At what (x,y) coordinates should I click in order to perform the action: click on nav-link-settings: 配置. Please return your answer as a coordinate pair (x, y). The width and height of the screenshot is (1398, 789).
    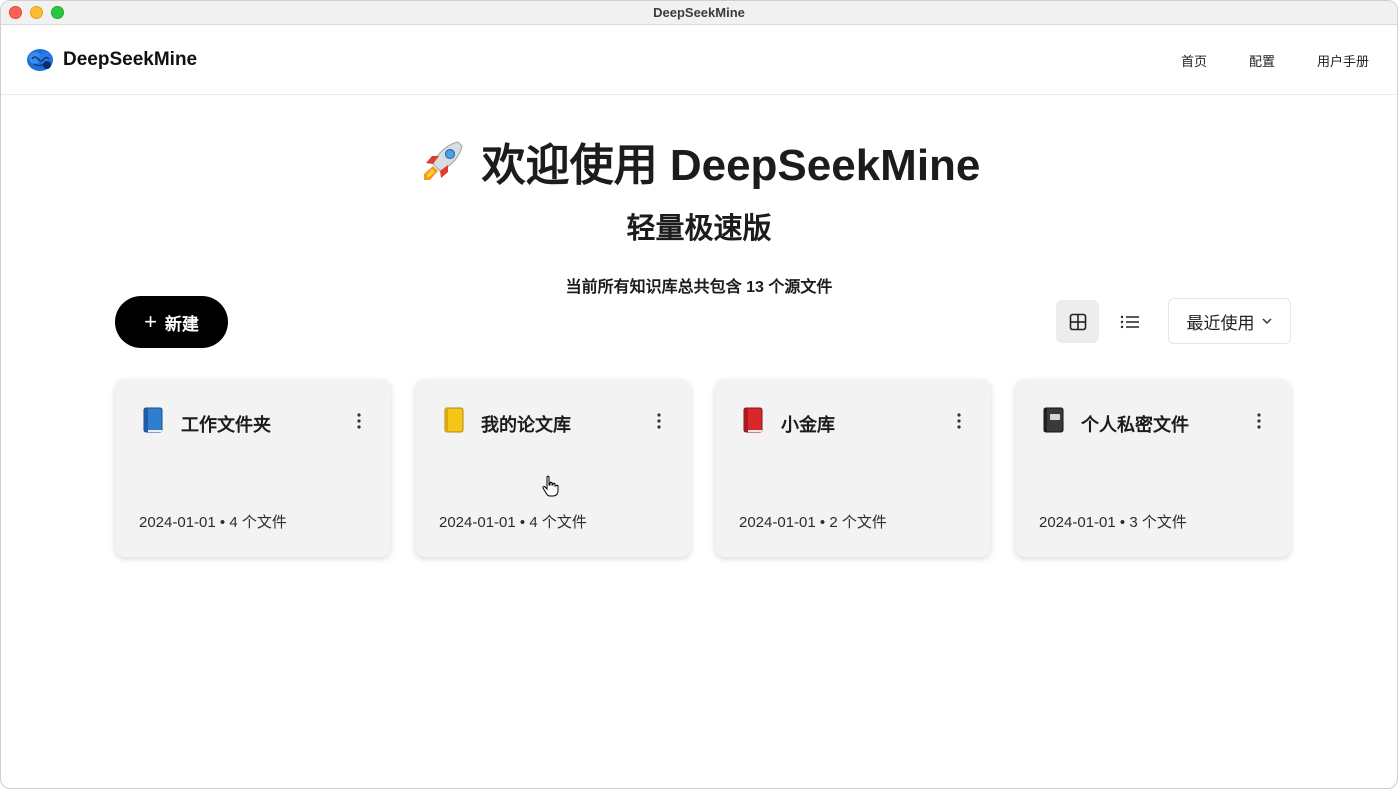
    Looking at the image, I should click on (1262, 60).